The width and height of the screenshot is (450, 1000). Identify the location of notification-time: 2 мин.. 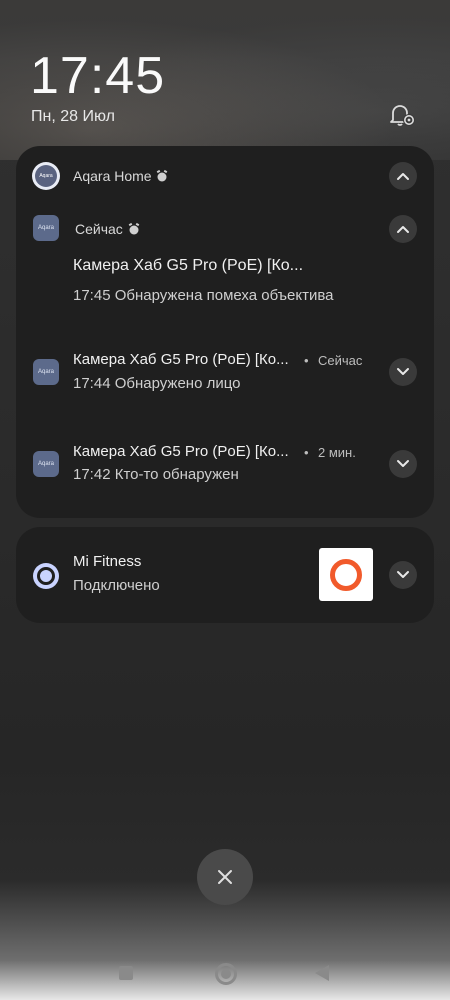
(337, 452).